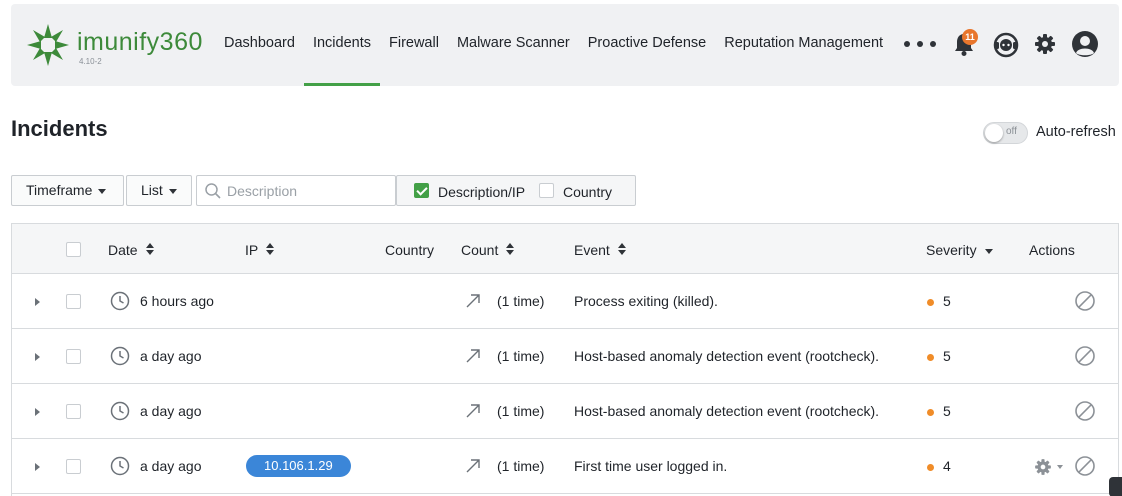 Image resolution: width=1122 pixels, height=496 pixels. I want to click on incident-date: 6 hours ago, so click(177, 301).